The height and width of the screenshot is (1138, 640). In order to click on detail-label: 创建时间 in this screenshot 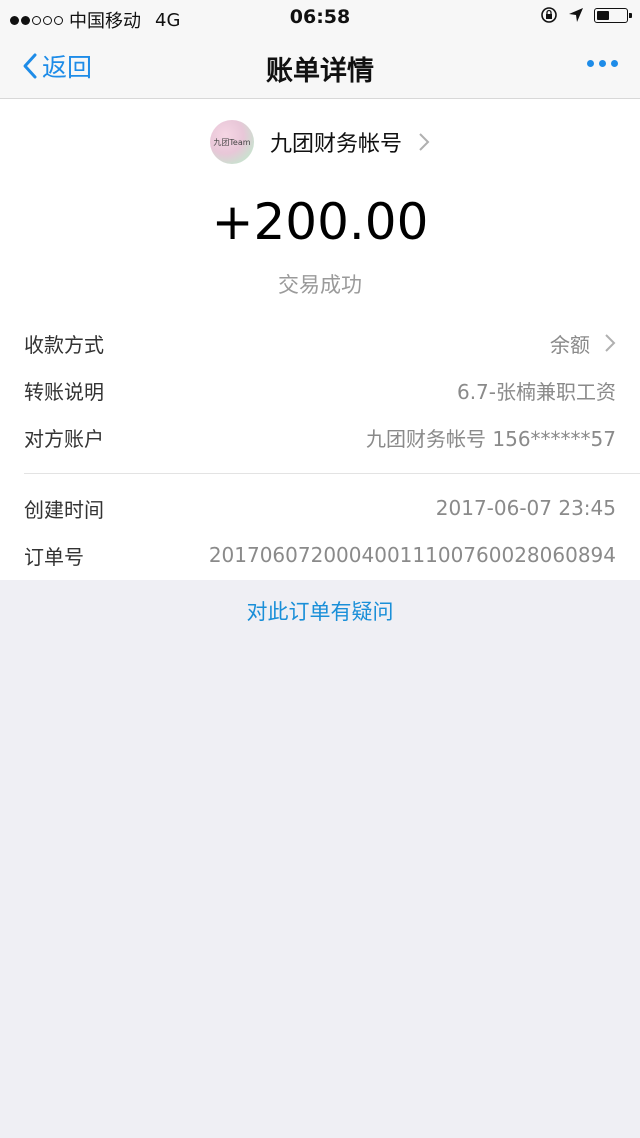, I will do `click(64, 509)`.